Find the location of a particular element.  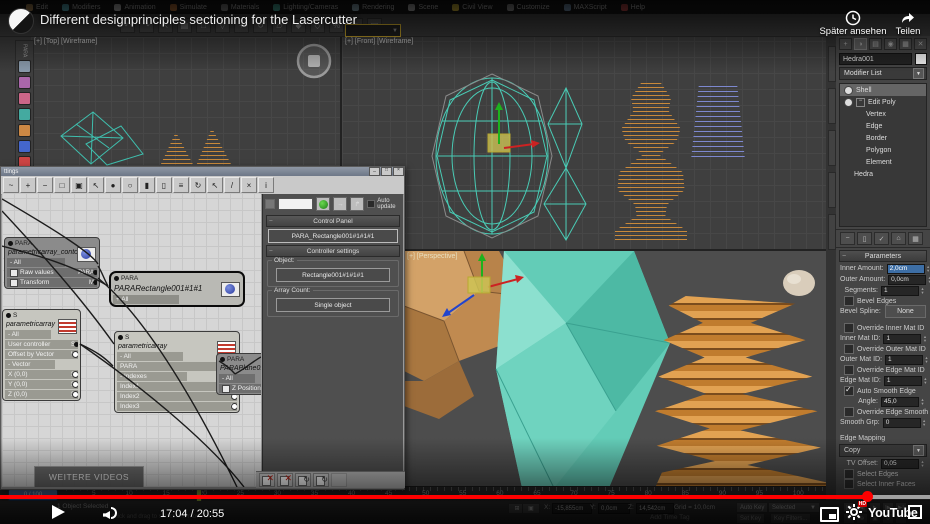

bevel-spline-button: None is located at coordinates (905, 311).